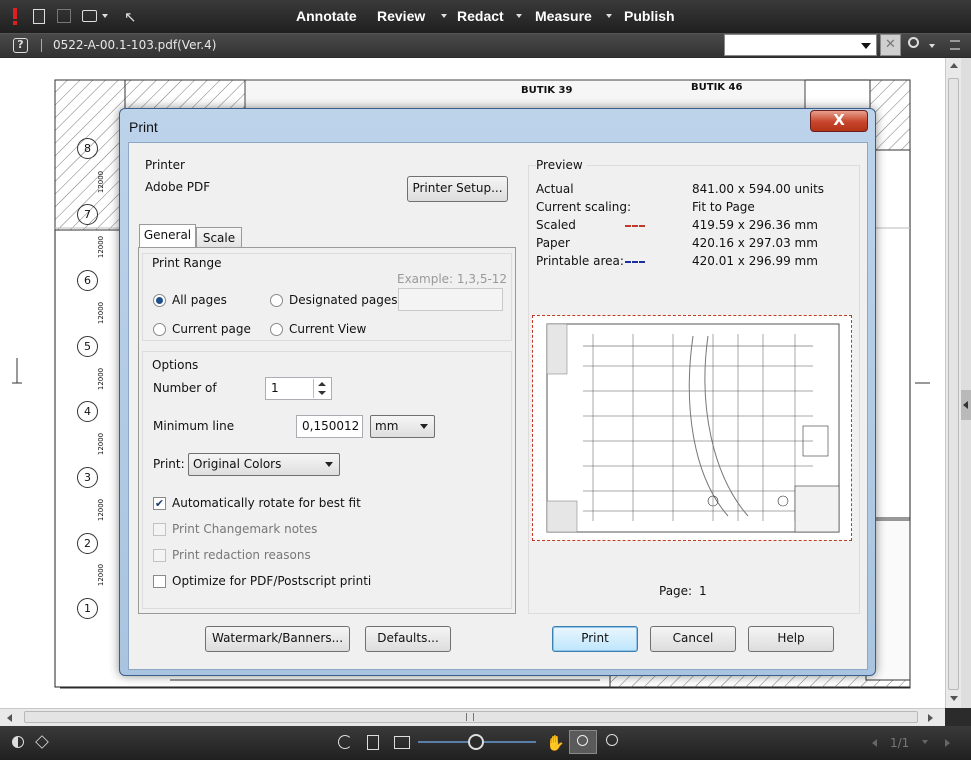 Image resolution: width=971 pixels, height=760 pixels. I want to click on help-icon: ?, so click(20, 45).